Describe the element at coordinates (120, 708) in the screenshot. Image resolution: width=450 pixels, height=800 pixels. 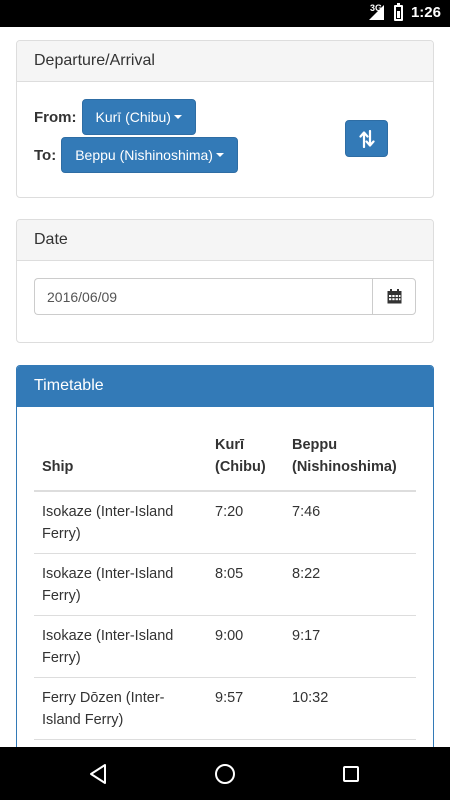
I see `ship-cell: Ferry Dōzen (Inter-Island Ferry)` at that location.